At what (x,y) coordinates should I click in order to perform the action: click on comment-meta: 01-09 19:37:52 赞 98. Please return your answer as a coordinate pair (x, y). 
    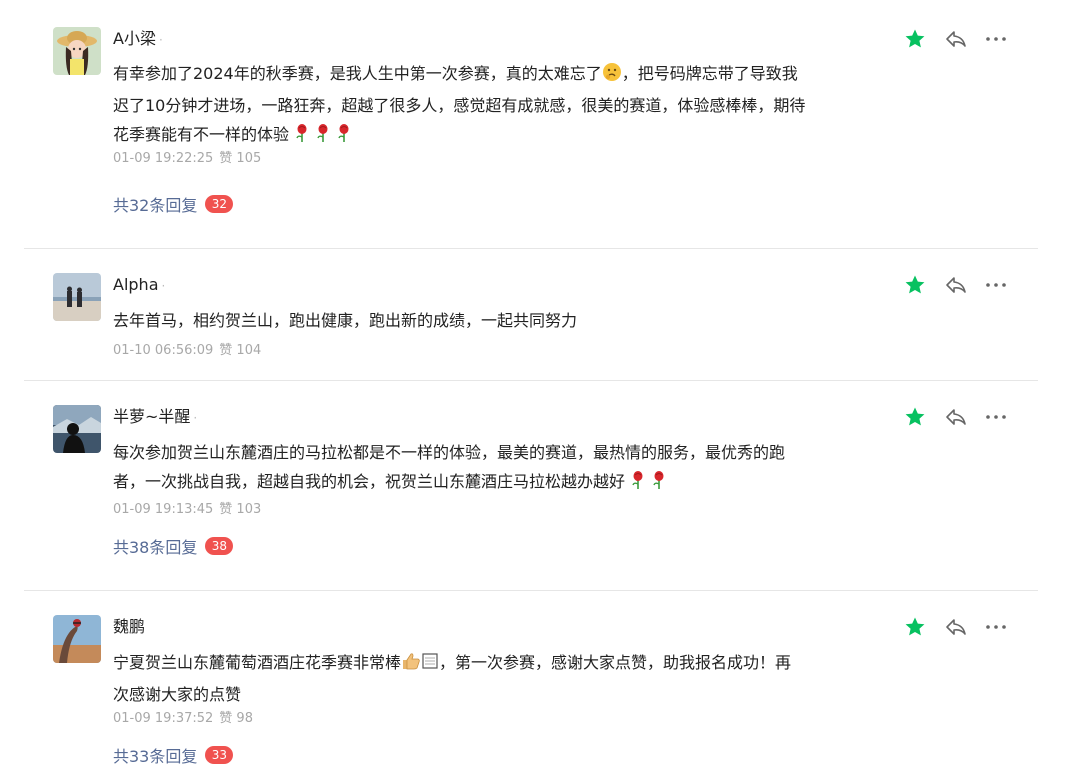
    Looking at the image, I should click on (183, 716).